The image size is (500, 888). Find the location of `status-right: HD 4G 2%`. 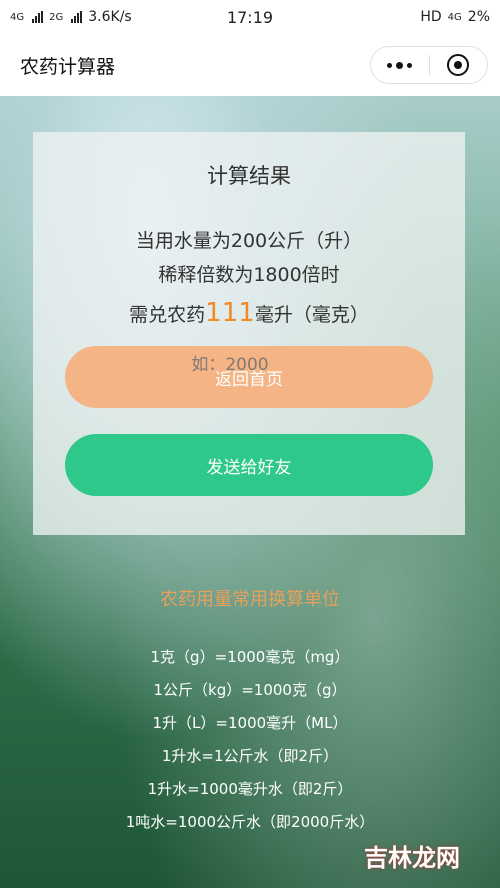

status-right: HD 4G 2% is located at coordinates (455, 17).